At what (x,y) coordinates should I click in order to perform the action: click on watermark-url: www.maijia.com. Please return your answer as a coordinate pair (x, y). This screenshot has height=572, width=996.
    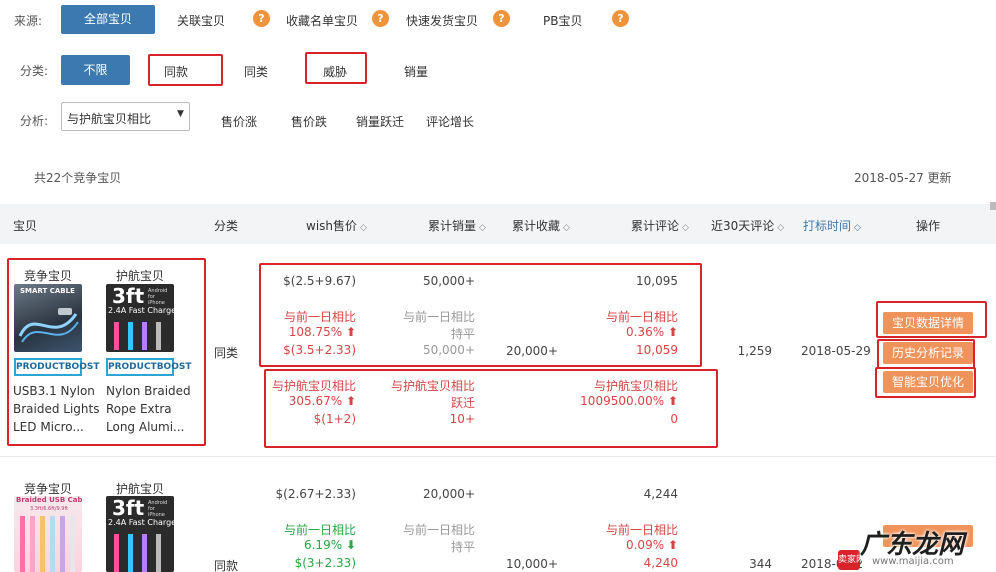
    Looking at the image, I should click on (913, 561).